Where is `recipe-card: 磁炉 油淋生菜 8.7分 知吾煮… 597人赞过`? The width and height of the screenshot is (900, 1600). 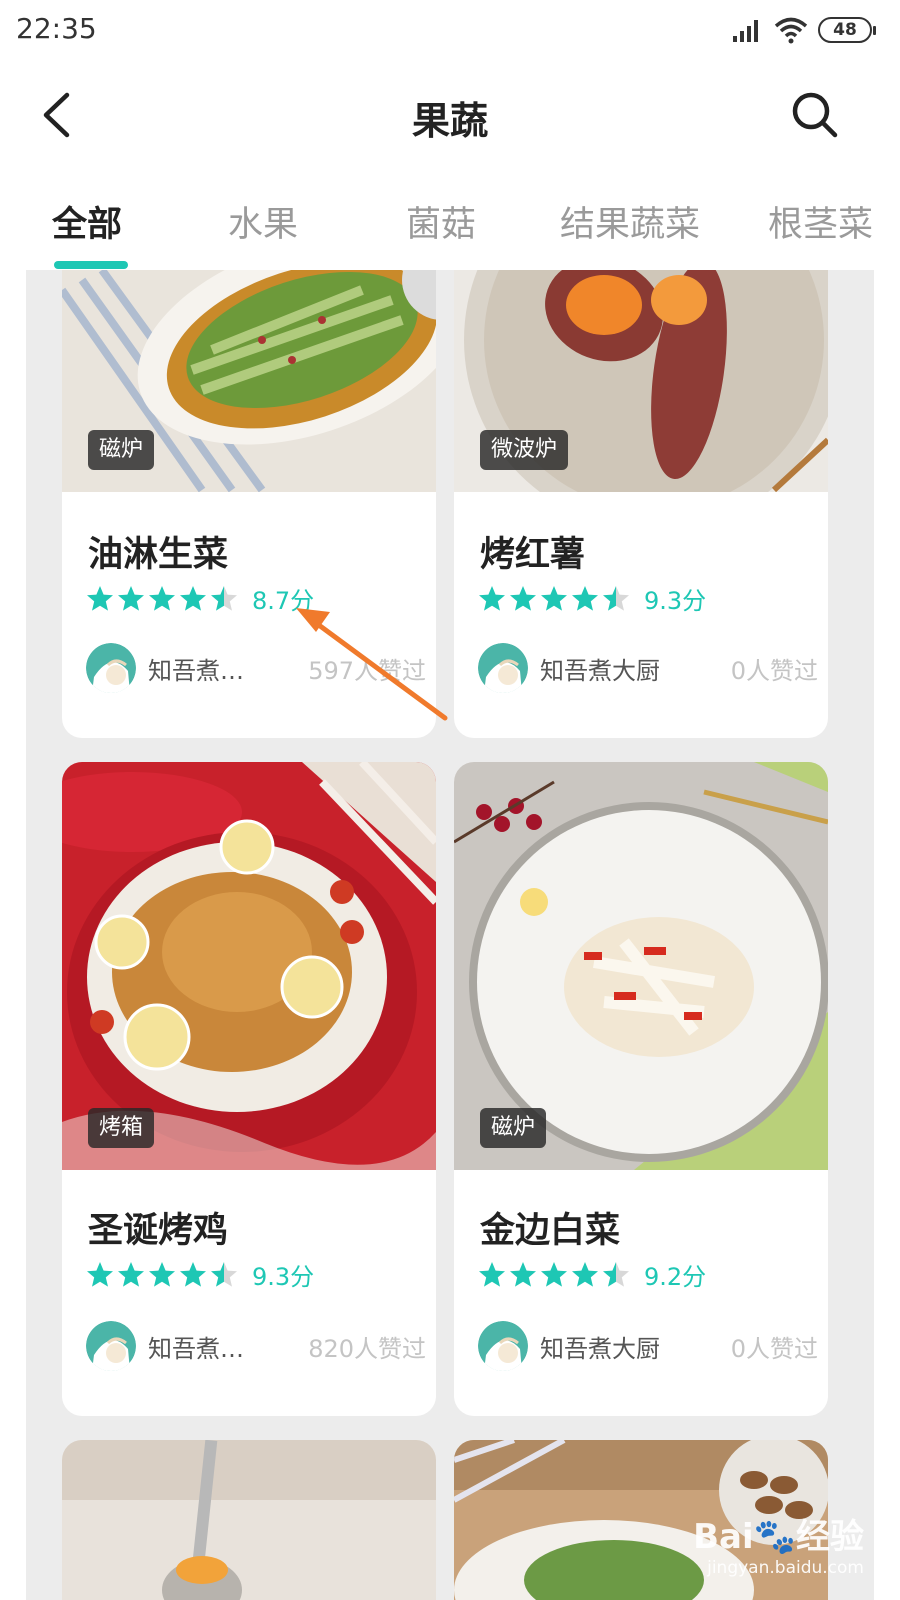 recipe-card: 磁炉 油淋生菜 8.7分 知吾煮… 597人赞过 is located at coordinates (249, 504).